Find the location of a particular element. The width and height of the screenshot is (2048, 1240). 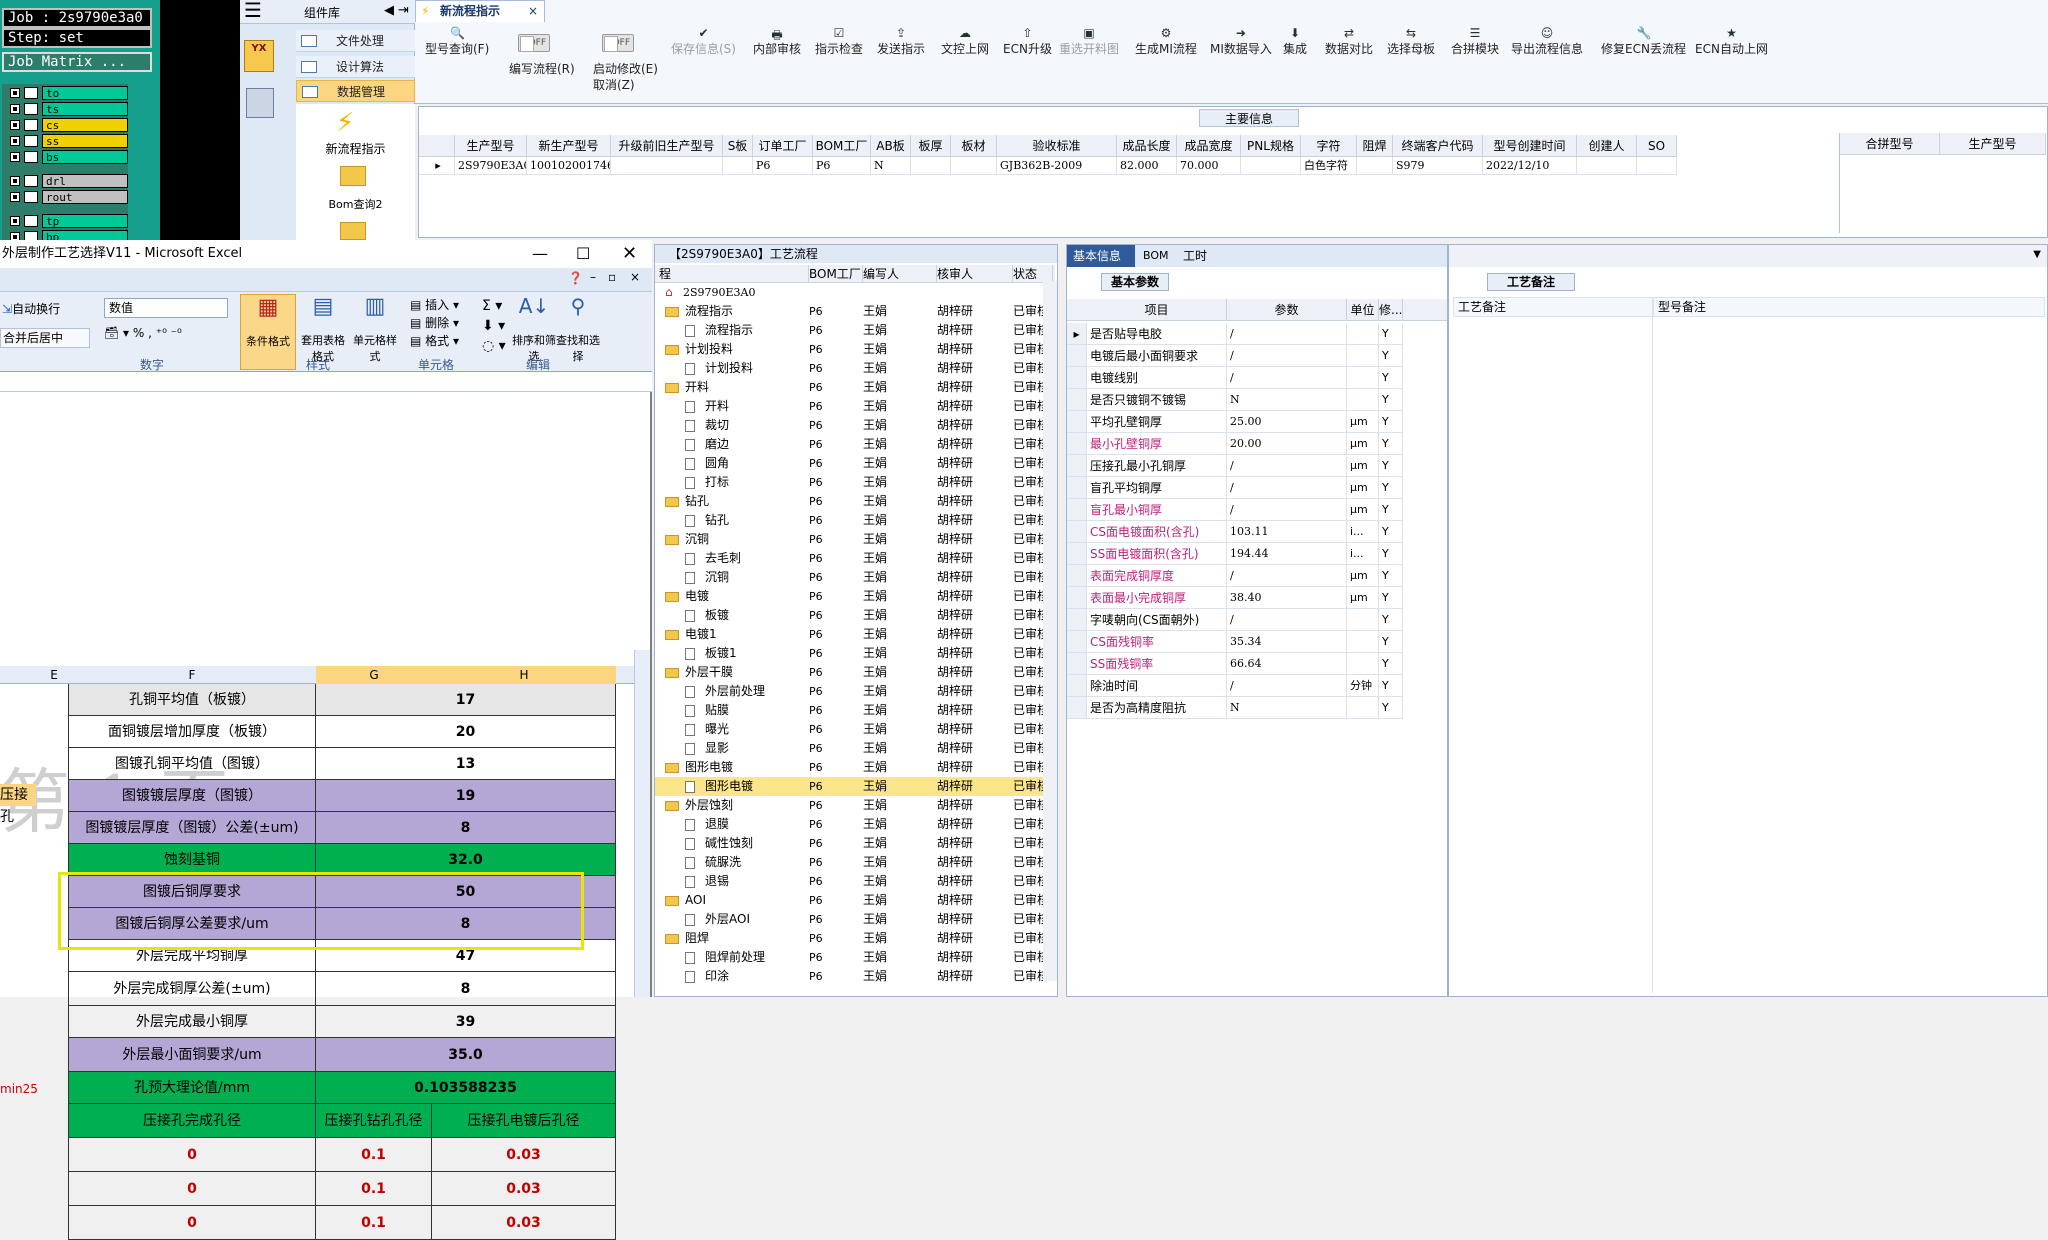

param-value: 20.00 is located at coordinates (1287, 444).